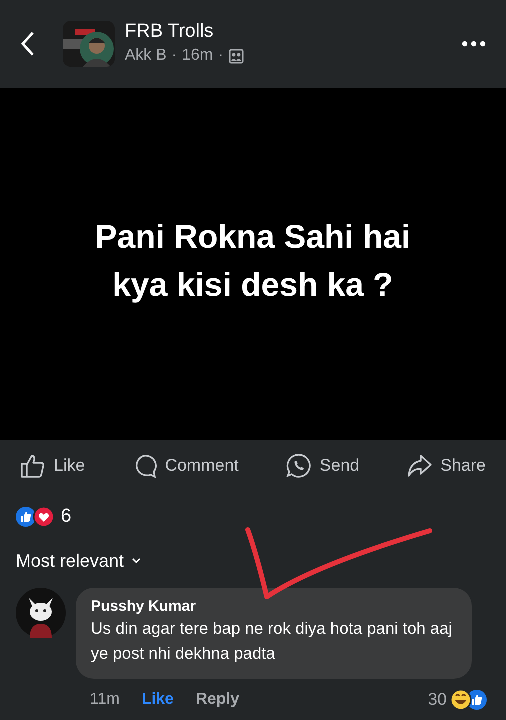  Describe the element at coordinates (41, 613) in the screenshot. I see `cat-avatar` at that location.